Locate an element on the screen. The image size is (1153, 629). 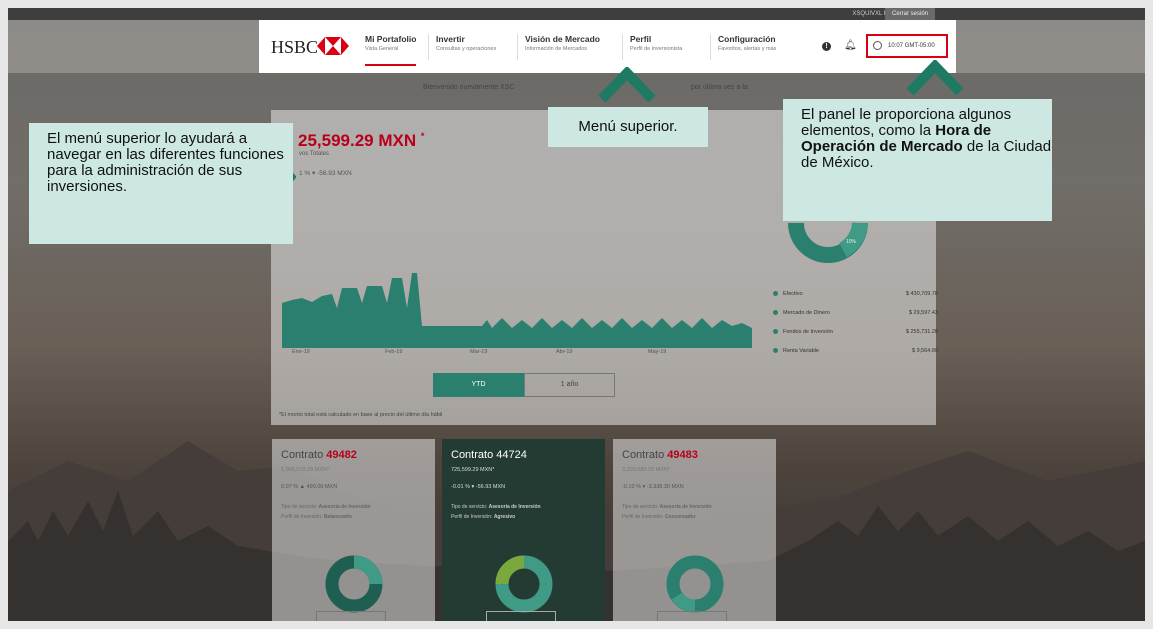
legend-label: Efectivo is located at coordinates (793, 294).